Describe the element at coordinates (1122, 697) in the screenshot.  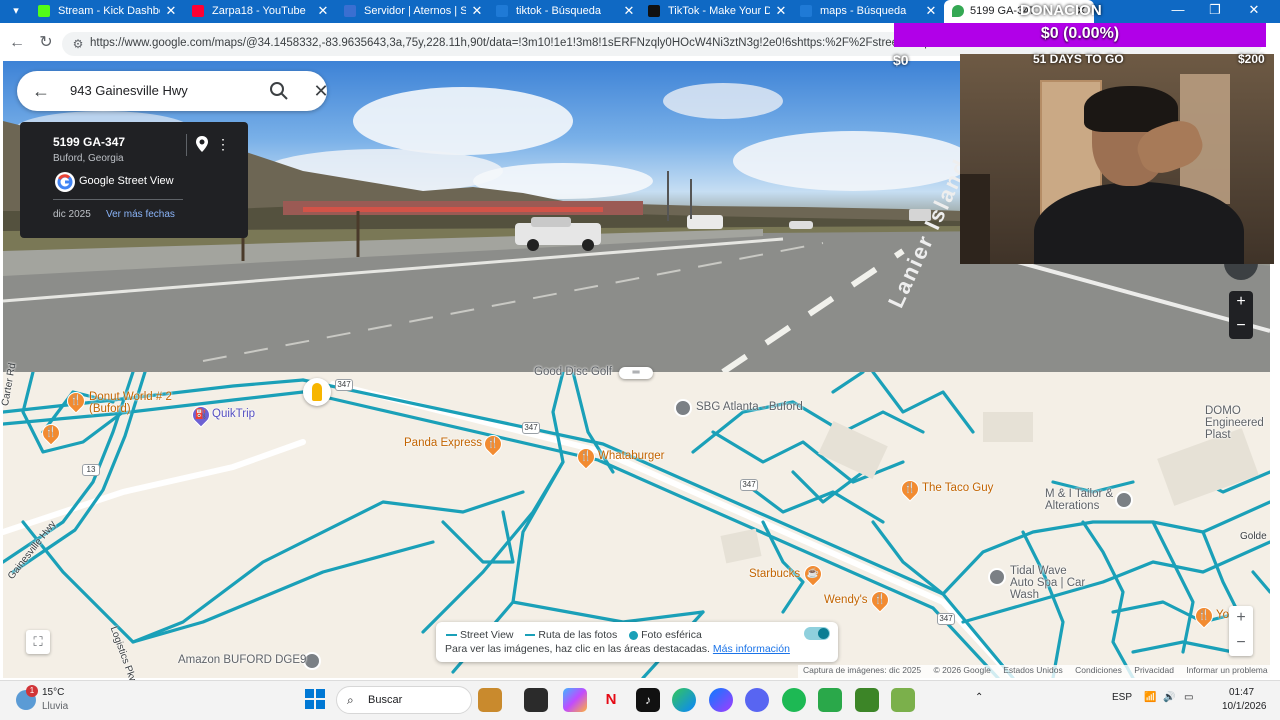
I see `language-indicator: ESP` at that location.